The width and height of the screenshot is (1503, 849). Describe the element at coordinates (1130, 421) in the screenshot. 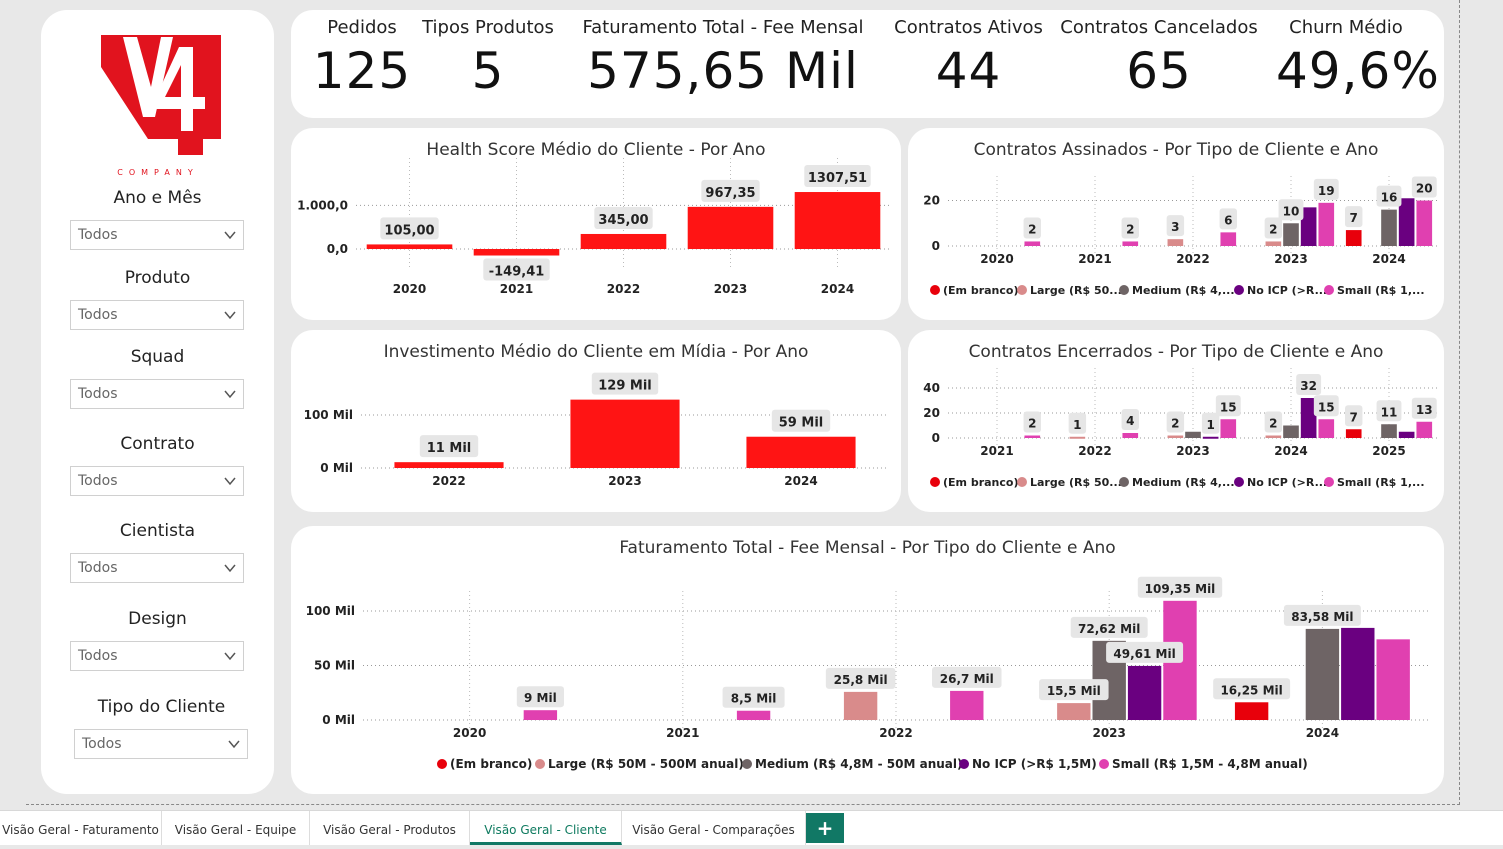

I see `data-label: 4` at that location.